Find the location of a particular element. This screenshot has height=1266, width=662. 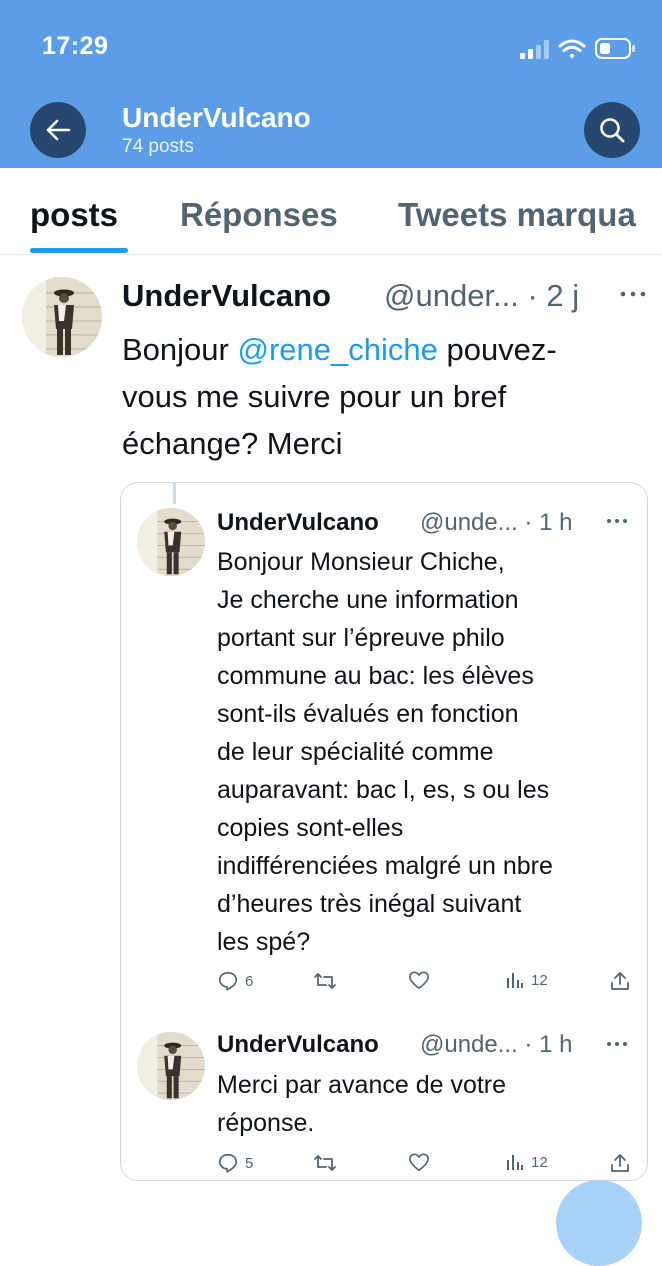

profile-header: 17:29 UnderVulcano 74 posts is located at coordinates (331, 84).